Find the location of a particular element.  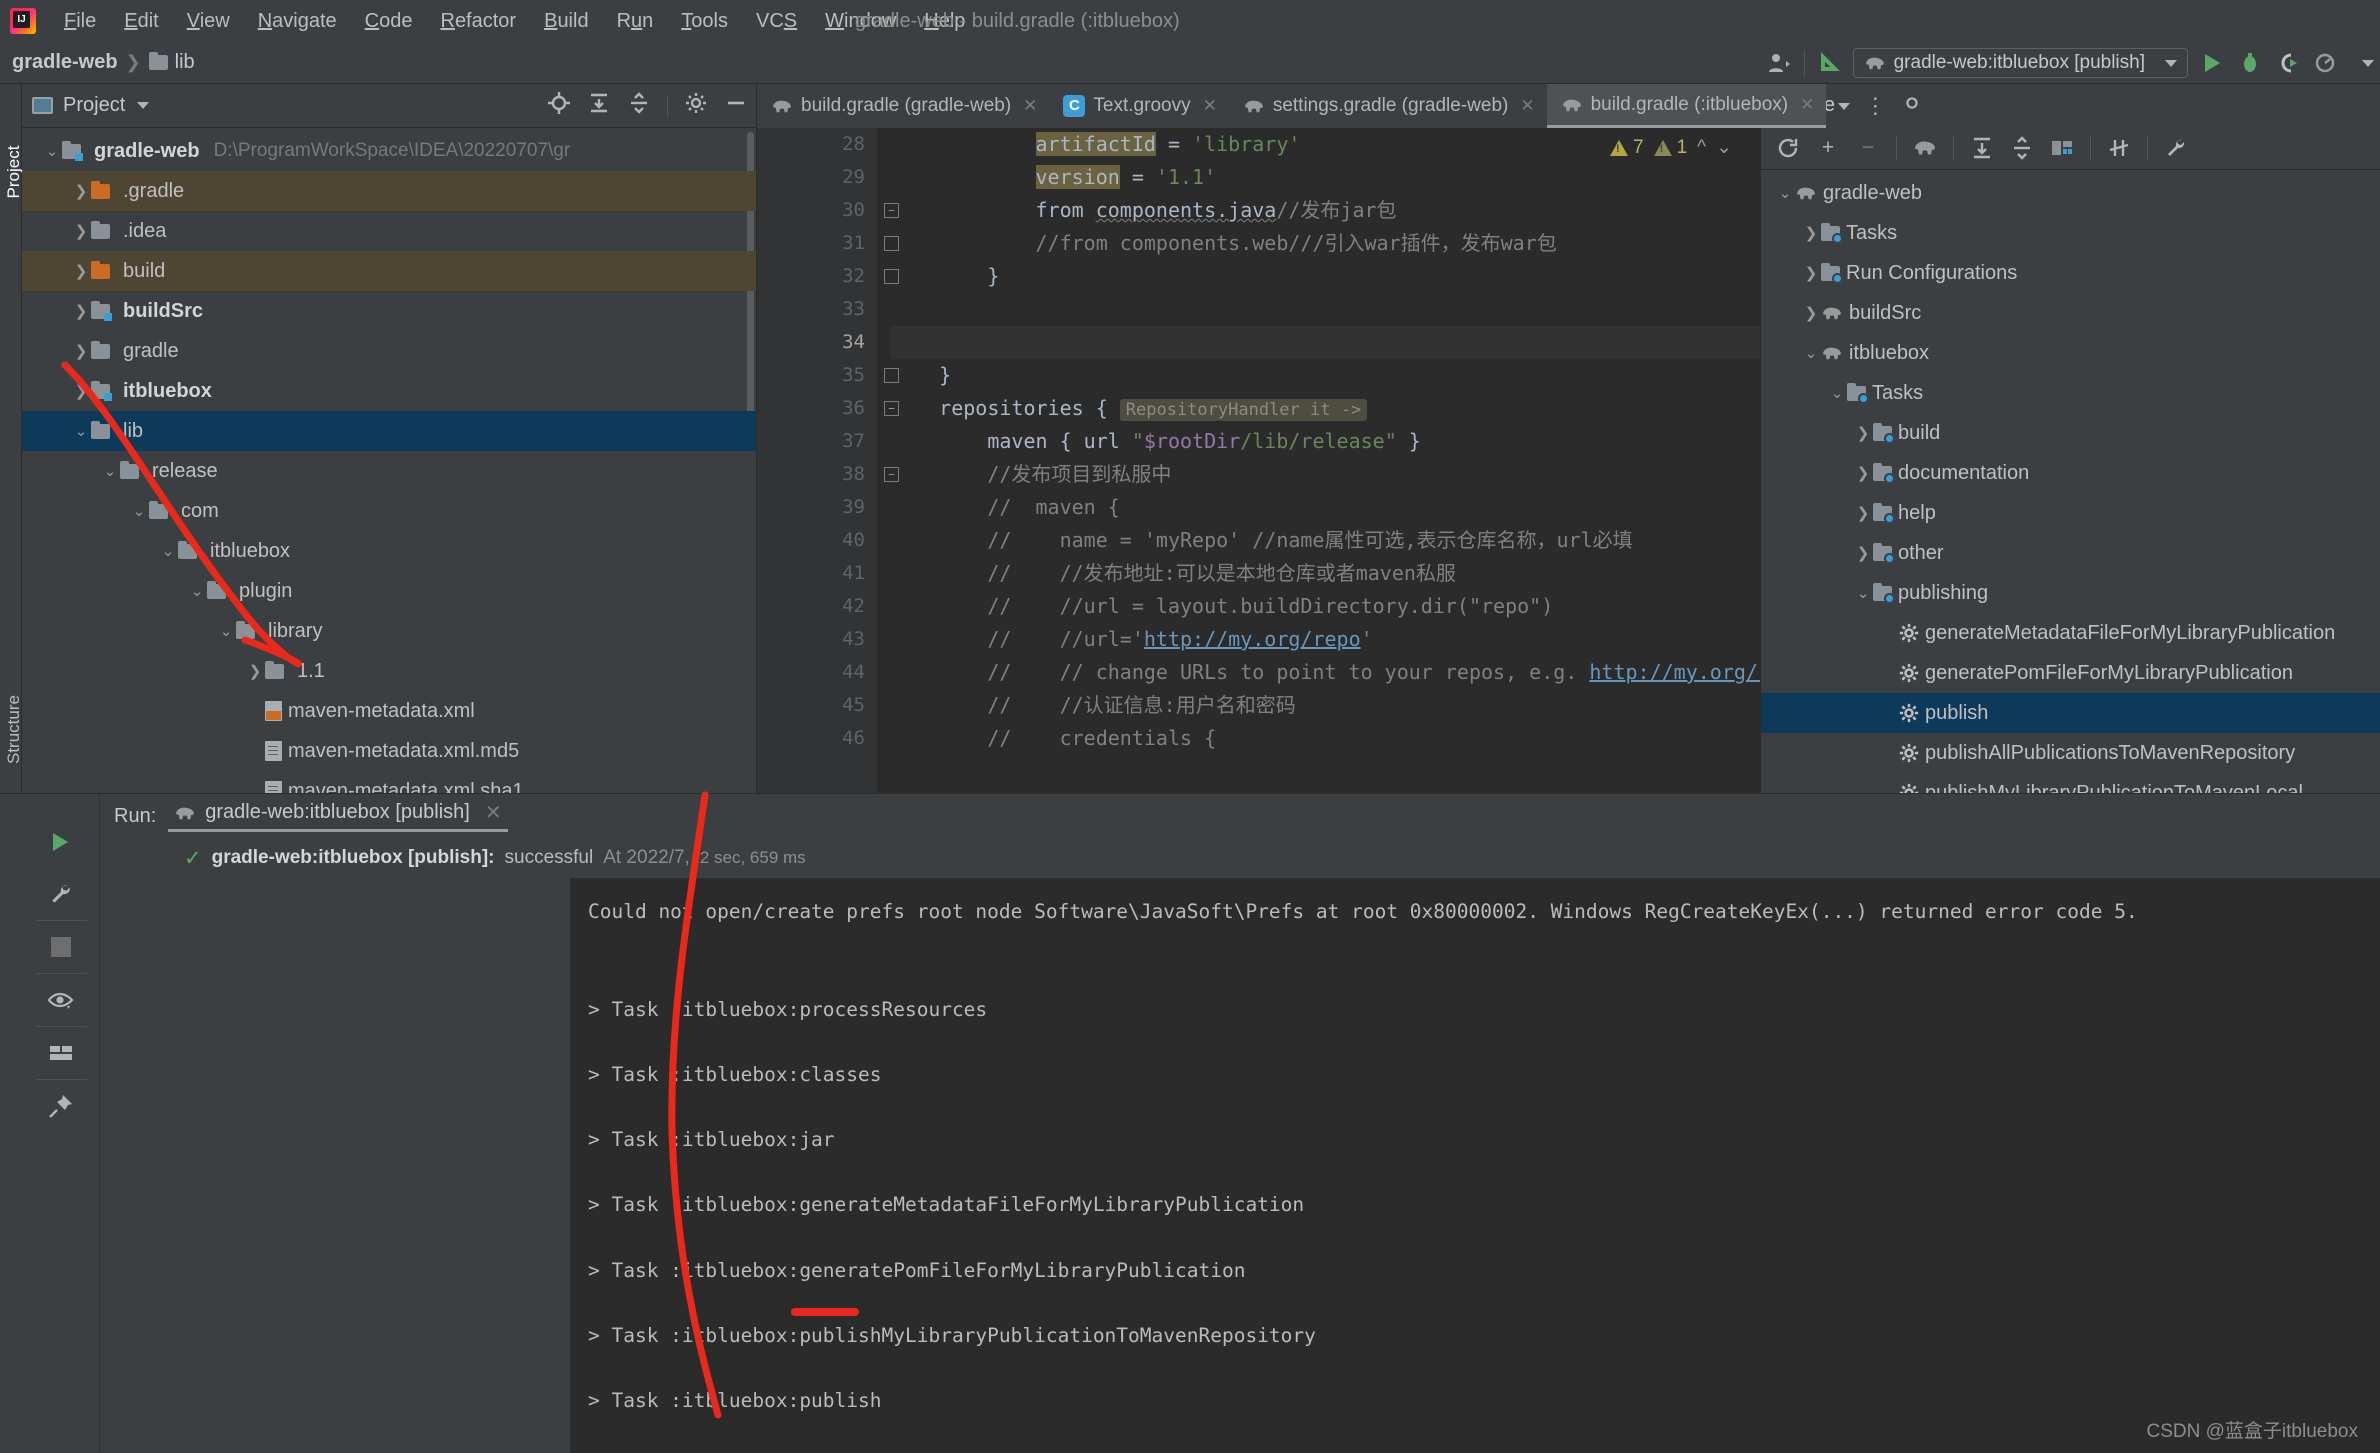

gradle-tree-row-tasks: ❯ Tasks is located at coordinates (2070, 233).